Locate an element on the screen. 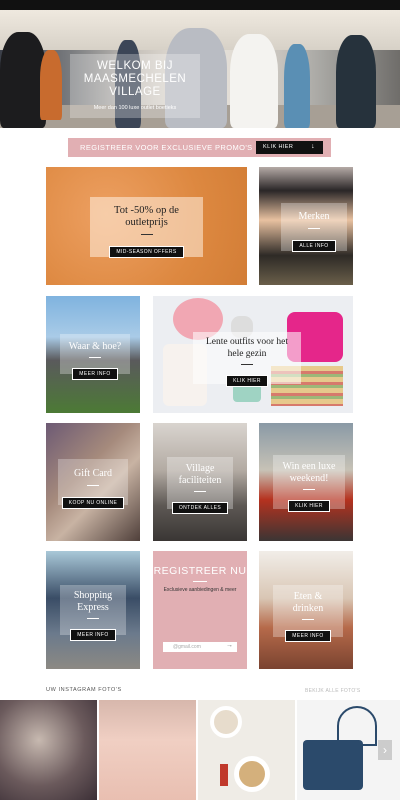 This screenshot has height=800, width=400. shopping-title-line: Express is located at coordinates (93, 607).